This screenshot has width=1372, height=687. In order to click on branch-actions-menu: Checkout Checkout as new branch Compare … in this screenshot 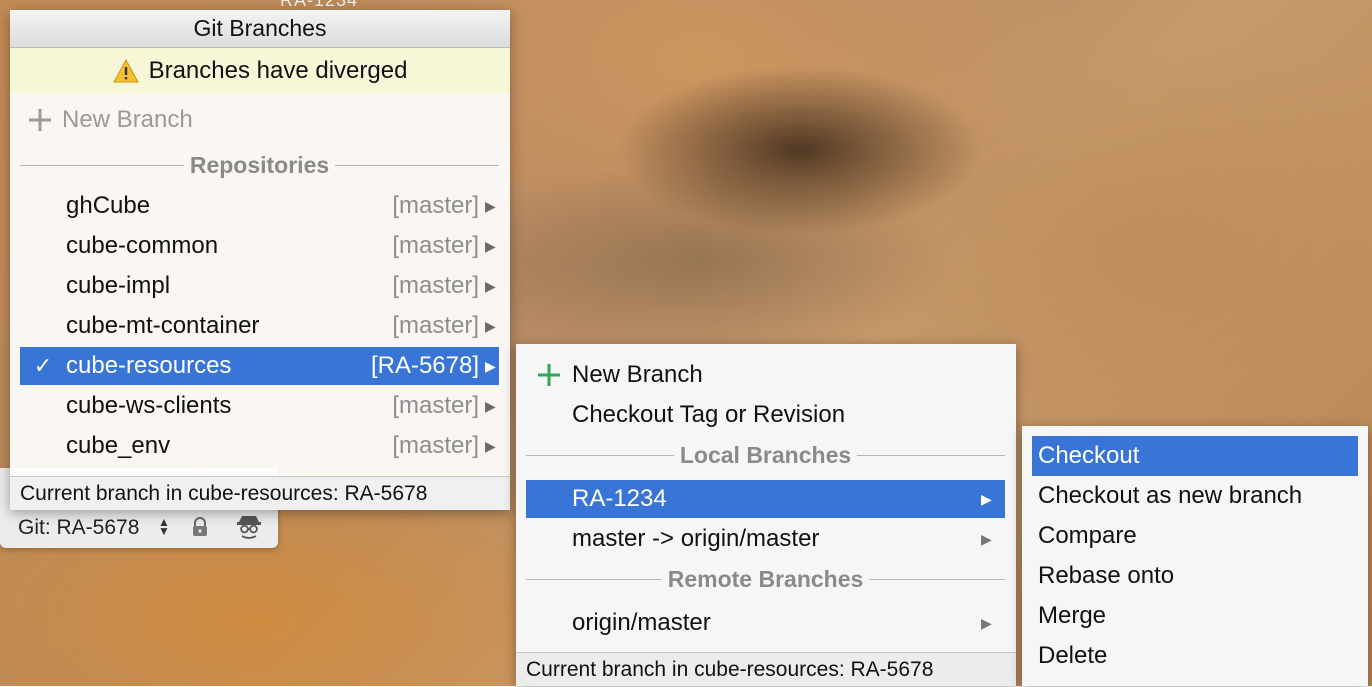, I will do `click(1195, 556)`.